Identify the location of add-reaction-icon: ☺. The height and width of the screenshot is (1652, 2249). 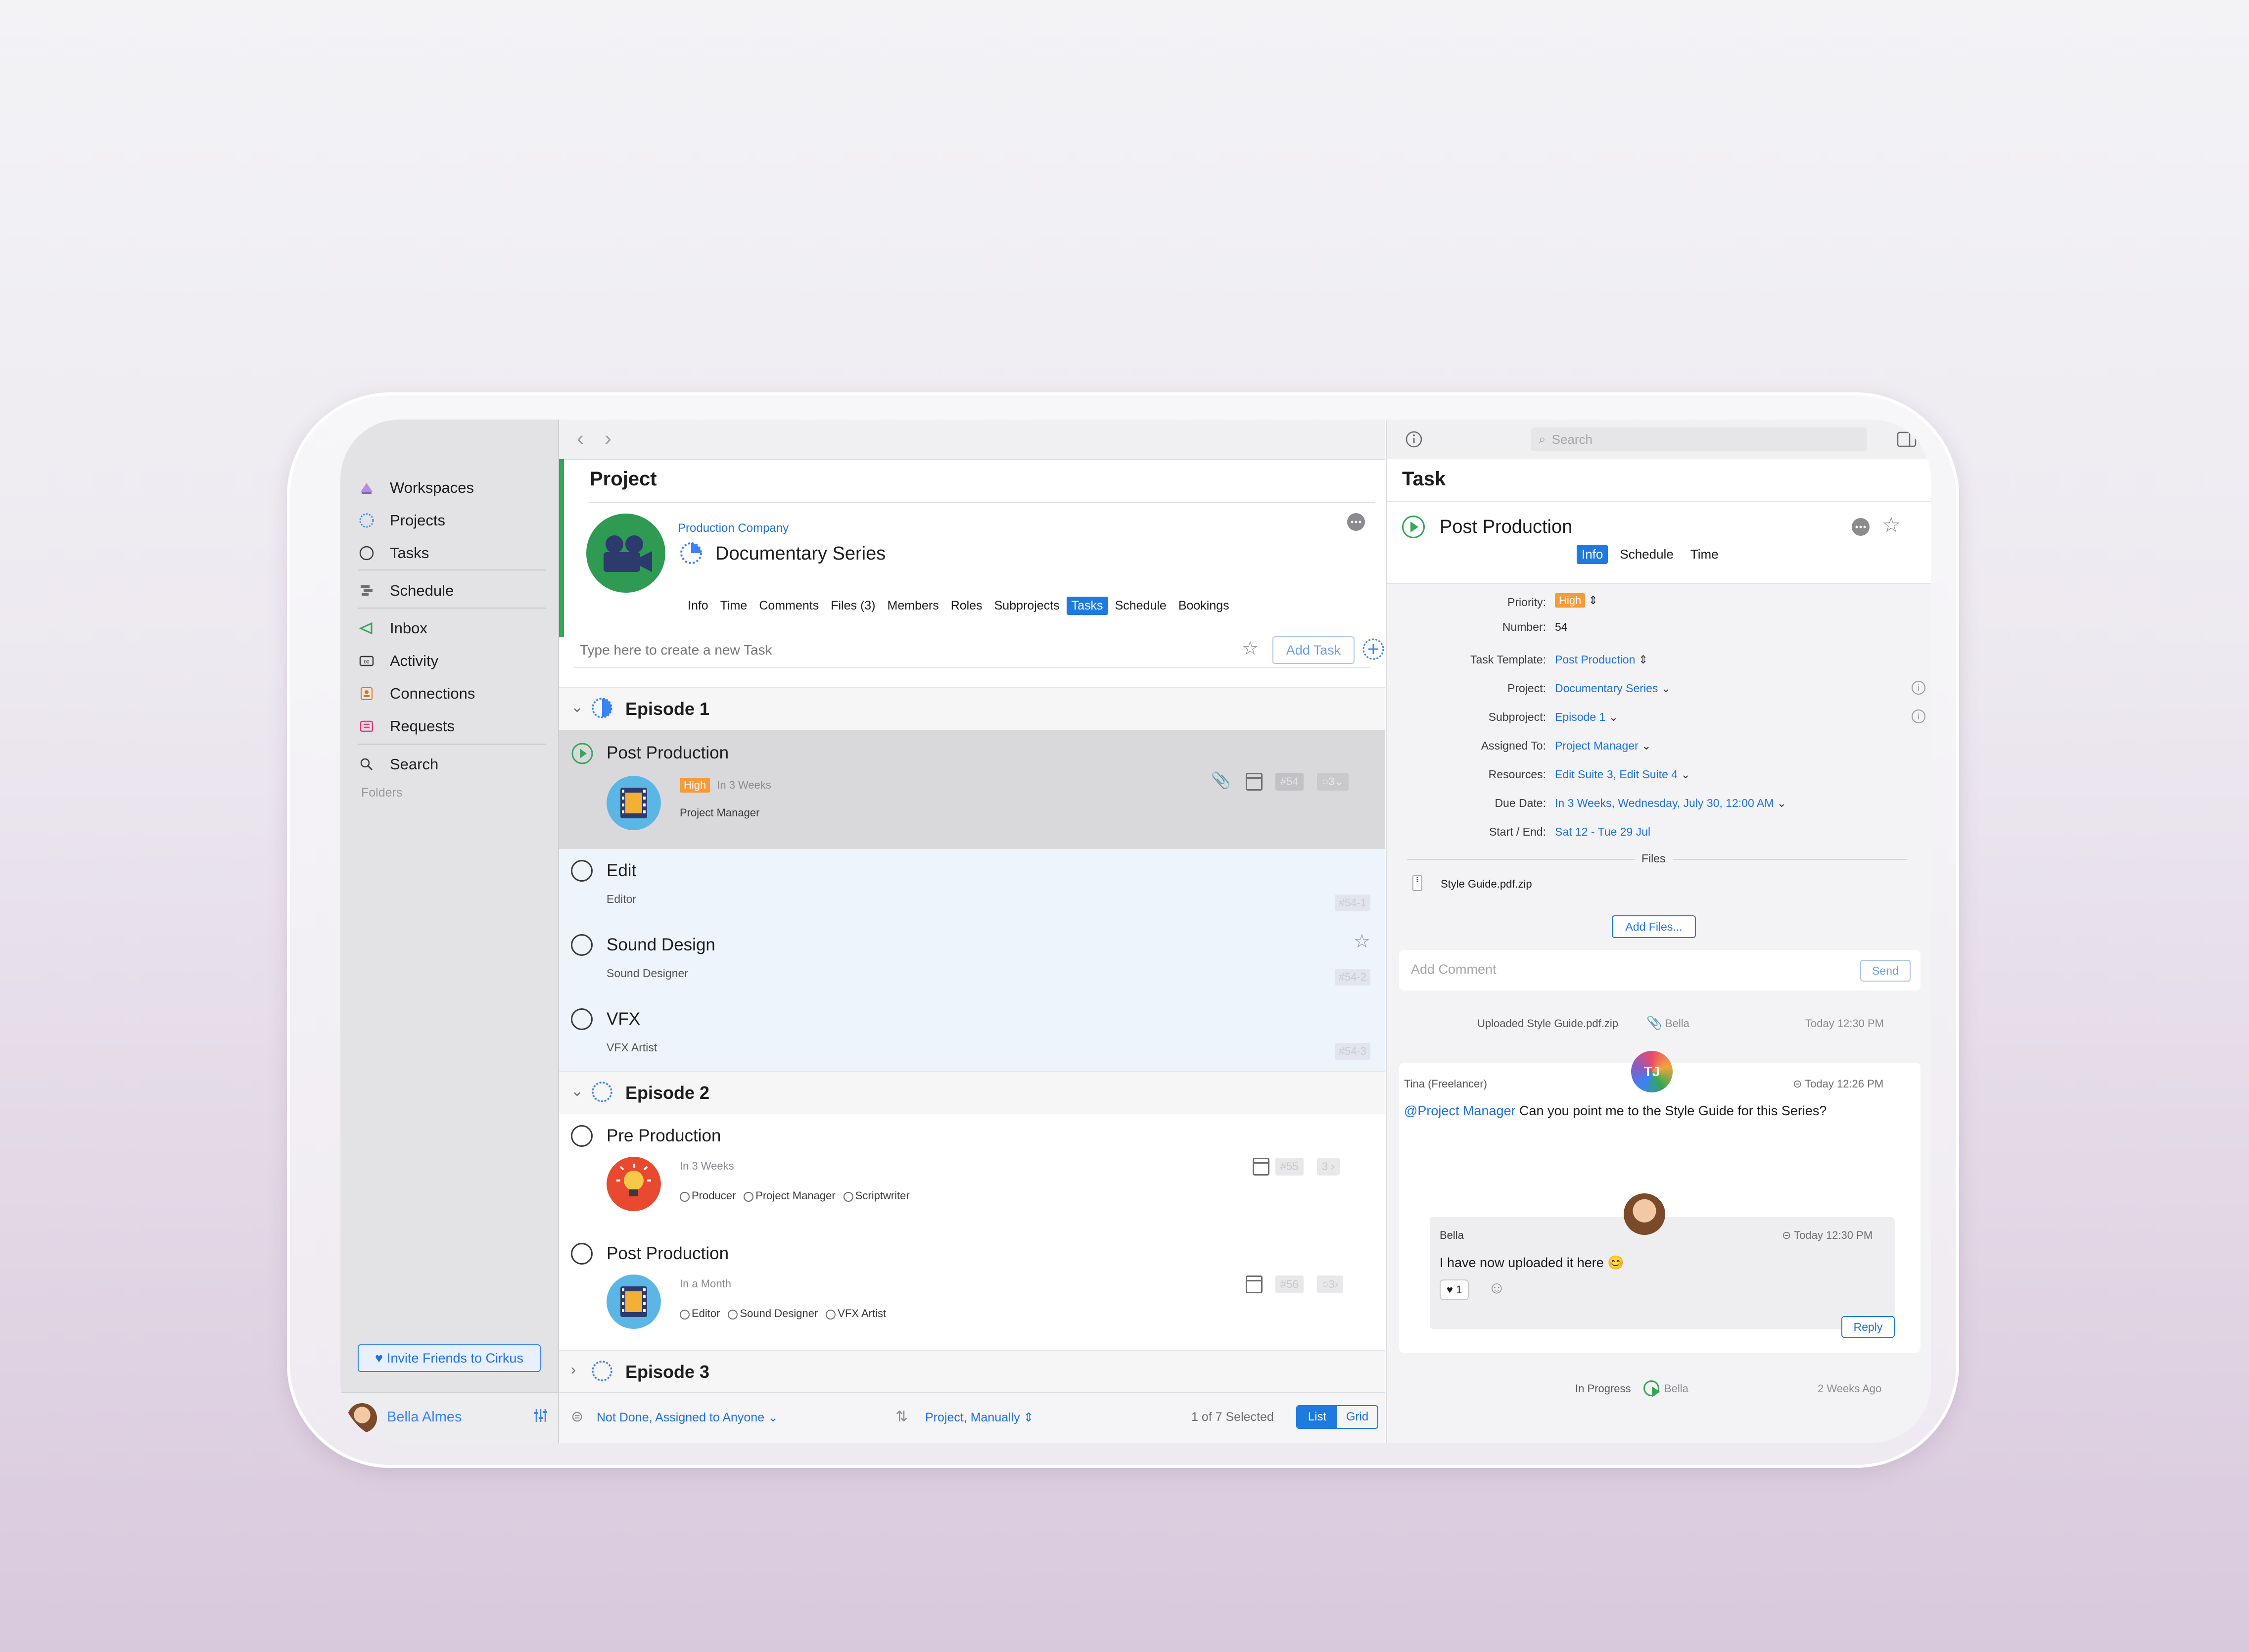
(1496, 1288).